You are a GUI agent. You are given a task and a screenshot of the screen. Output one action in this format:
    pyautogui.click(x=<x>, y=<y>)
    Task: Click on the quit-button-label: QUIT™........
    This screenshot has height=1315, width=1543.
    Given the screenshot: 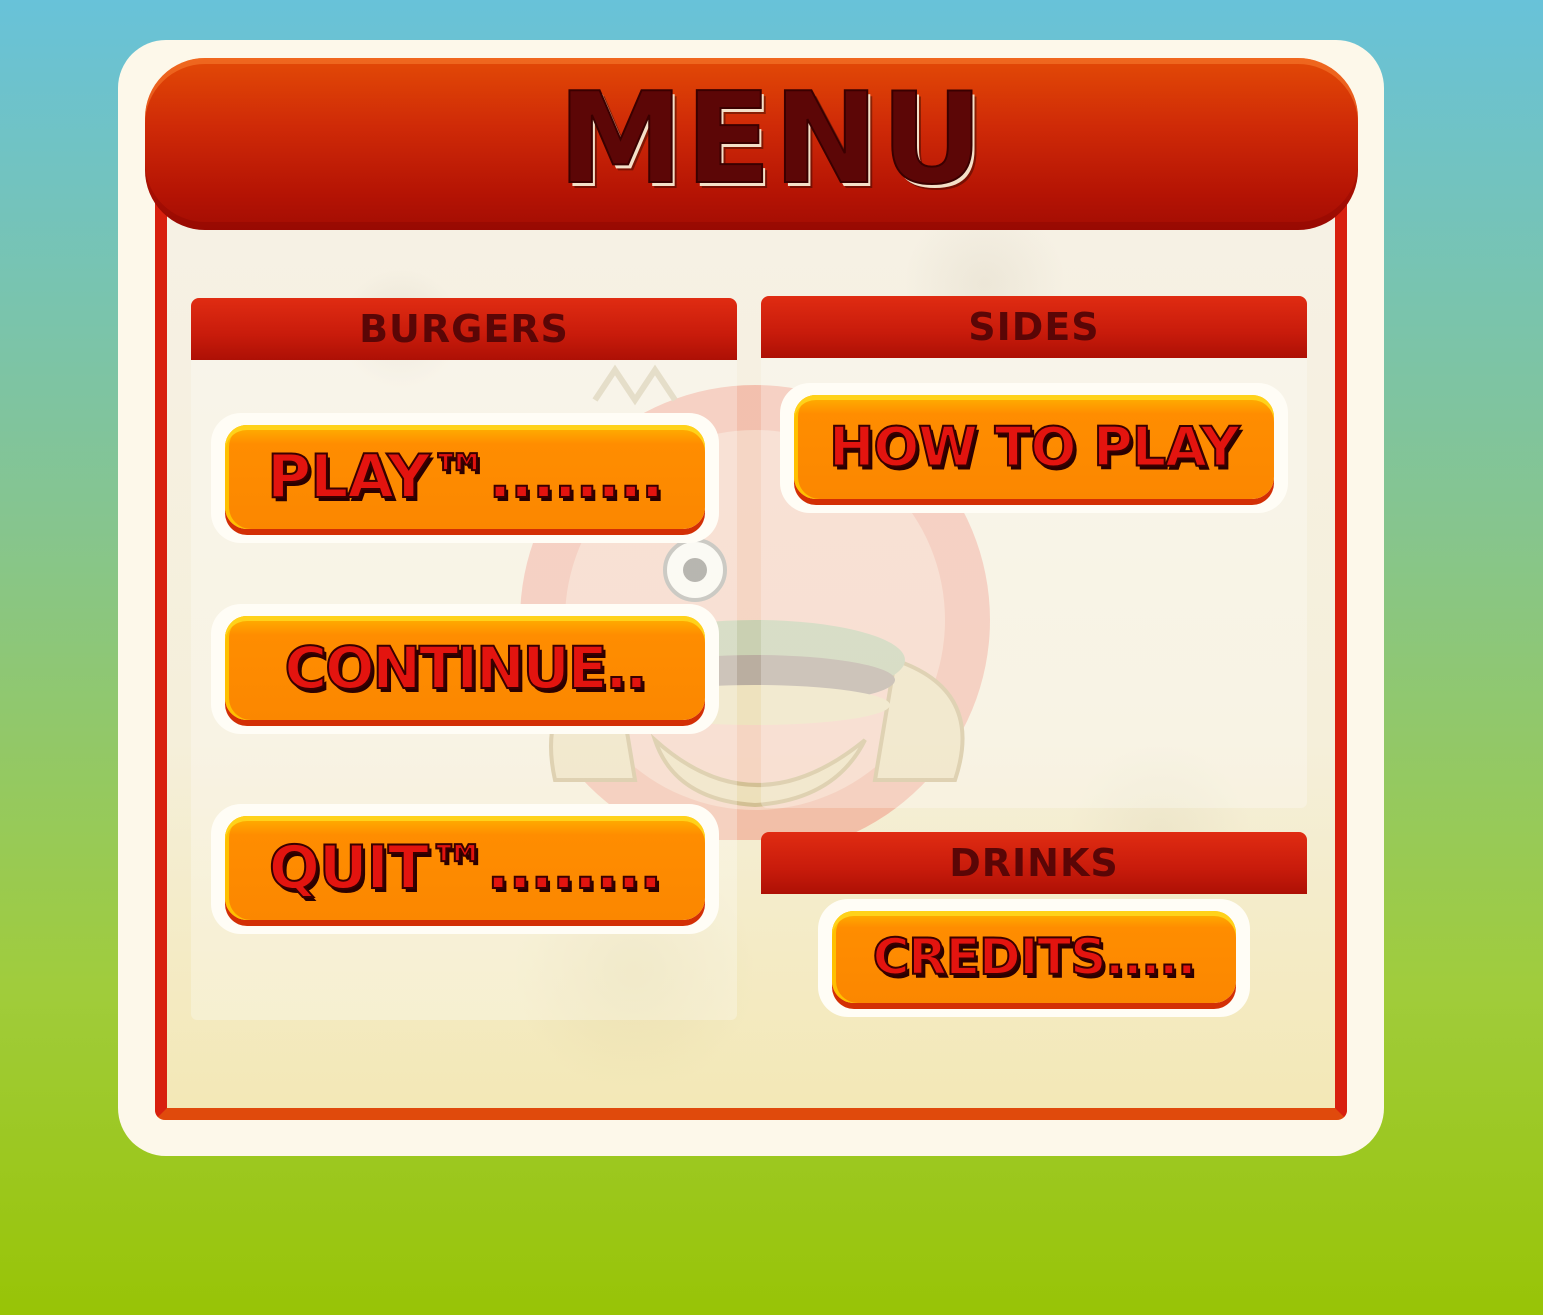 What is the action you would take?
    pyautogui.click(x=465, y=868)
    